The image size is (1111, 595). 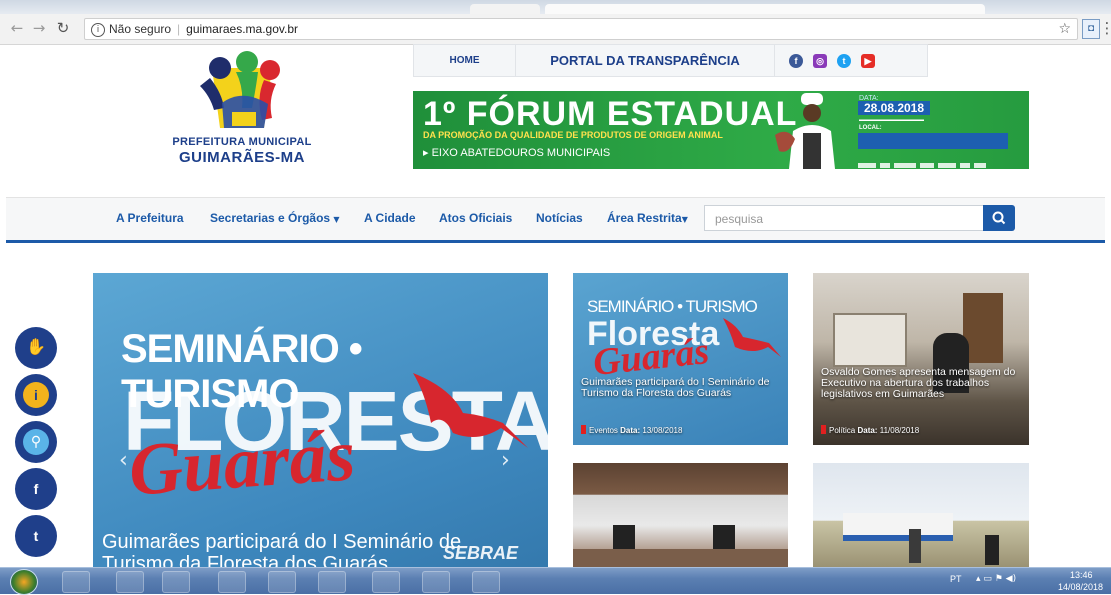 I want to click on app-icon, so click(x=332, y=582).